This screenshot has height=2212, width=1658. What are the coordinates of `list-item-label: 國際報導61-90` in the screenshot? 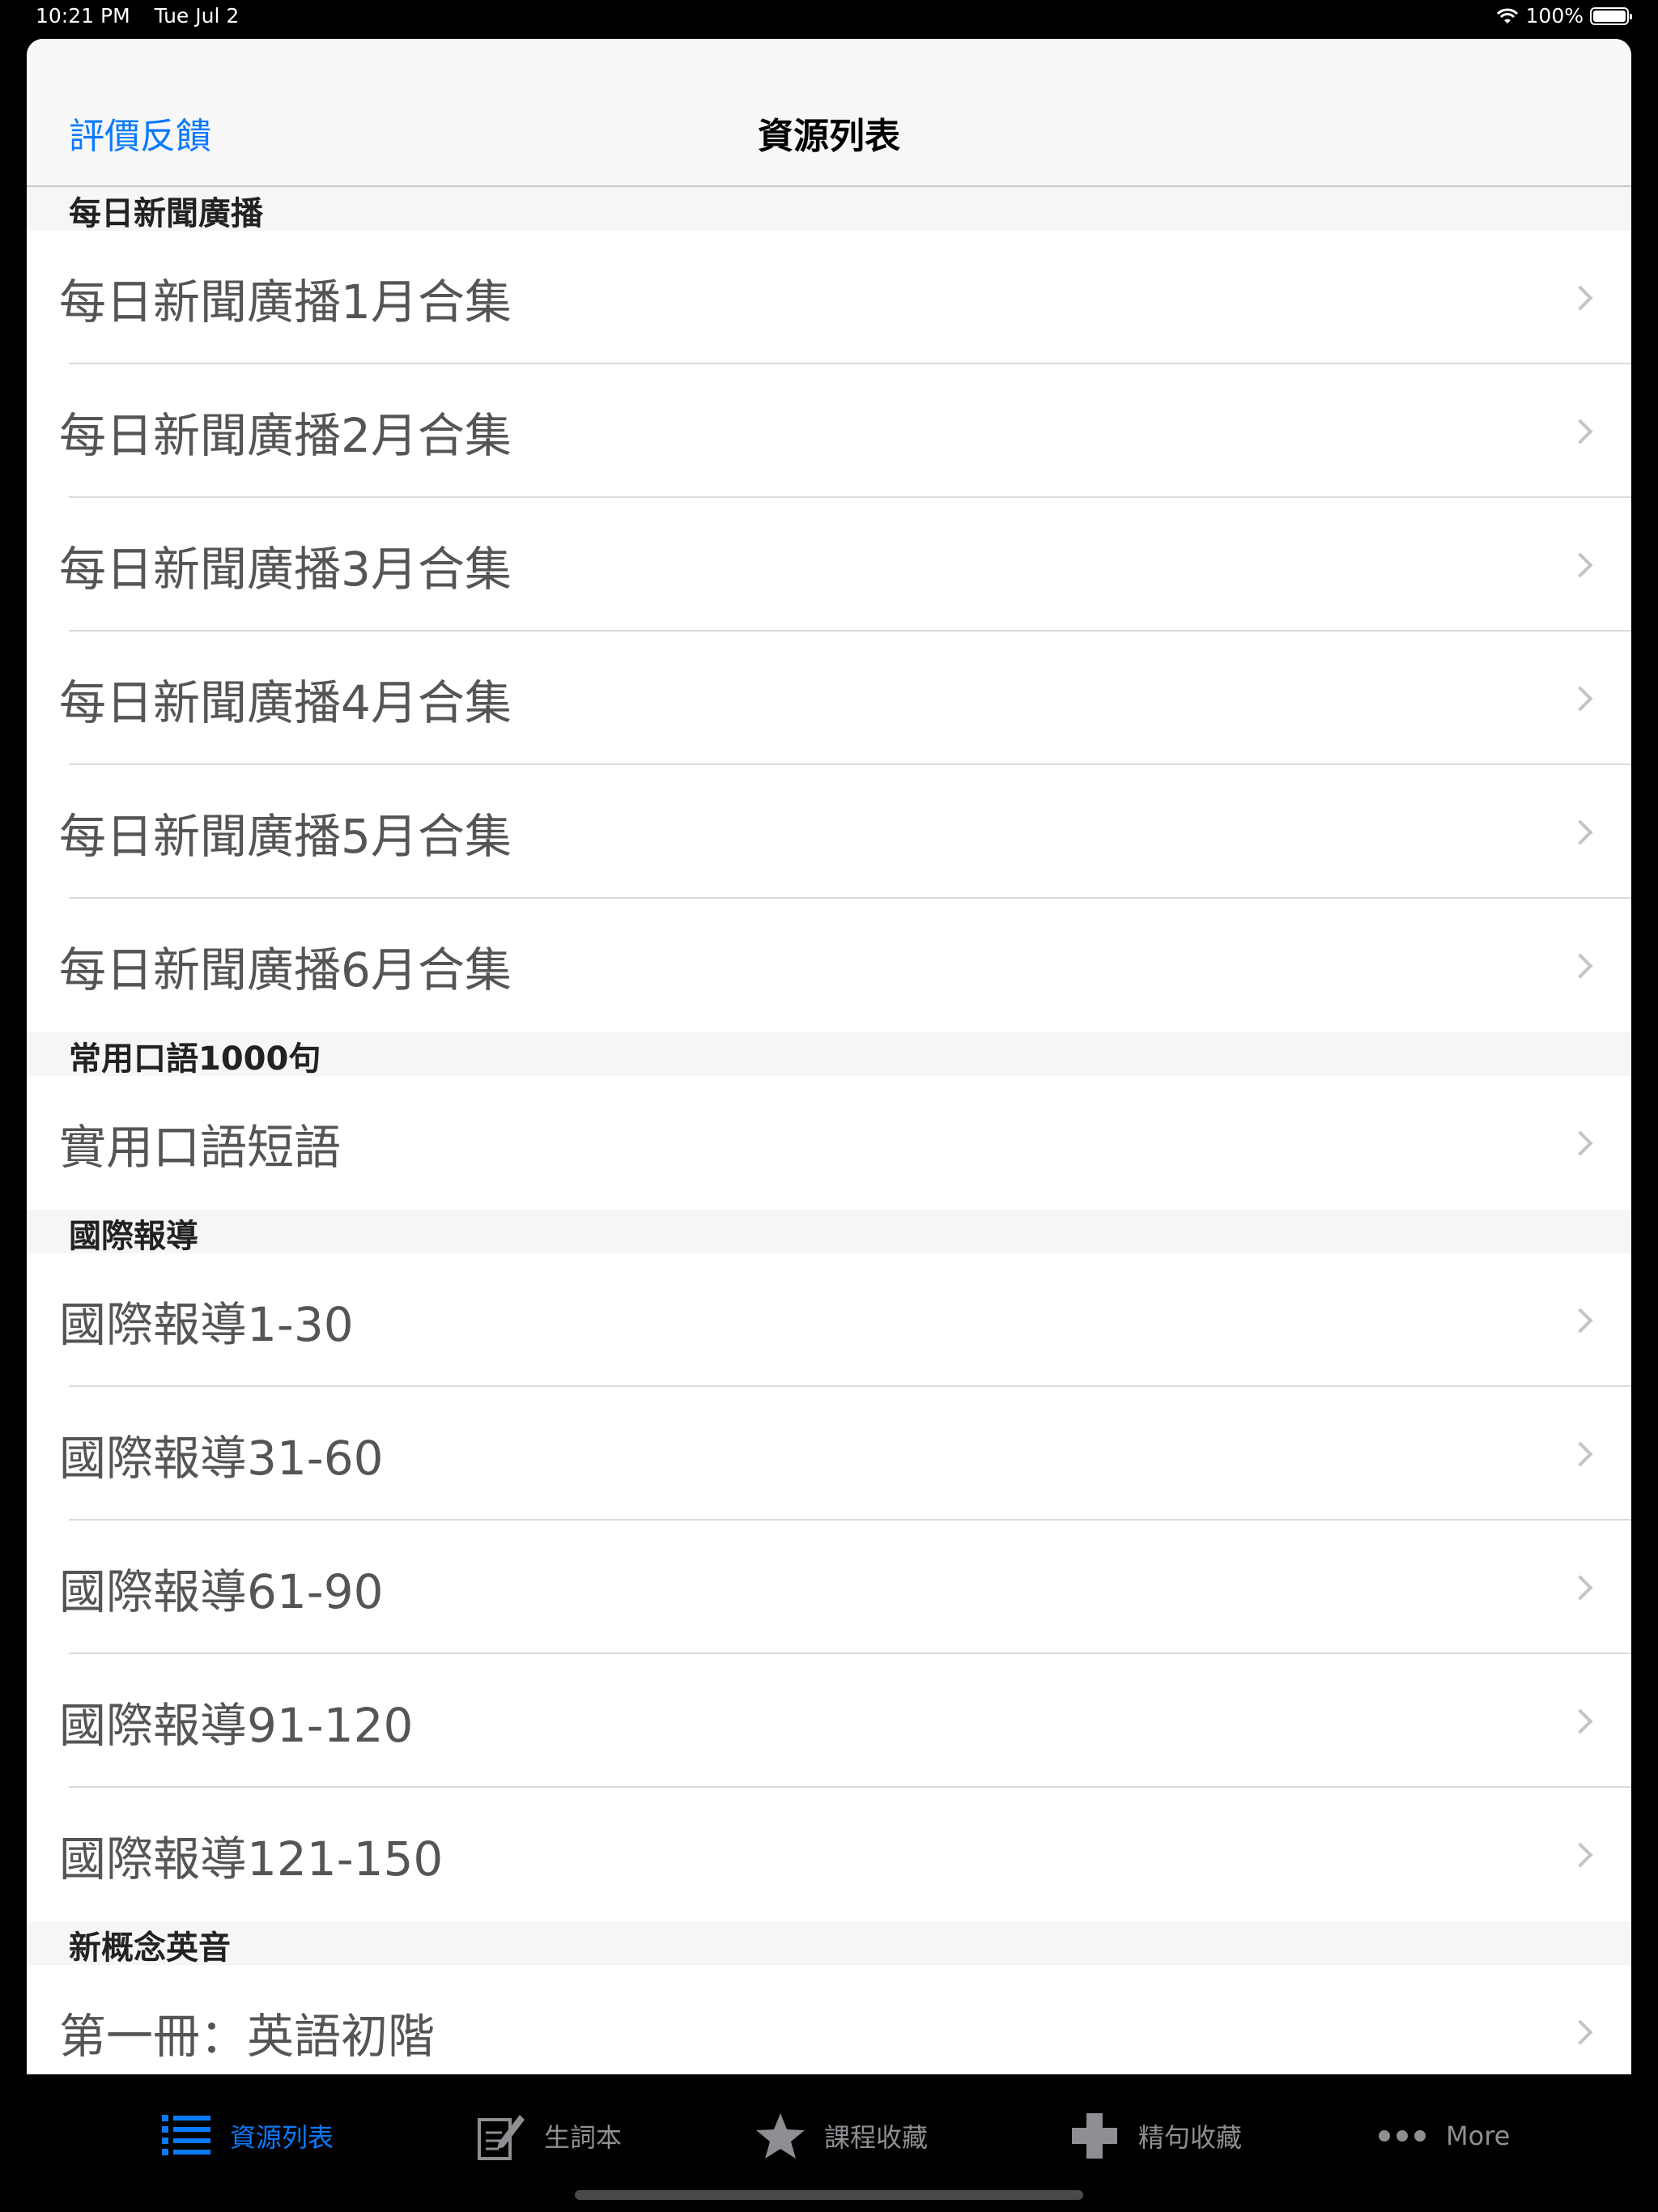 It's located at (221, 1591).